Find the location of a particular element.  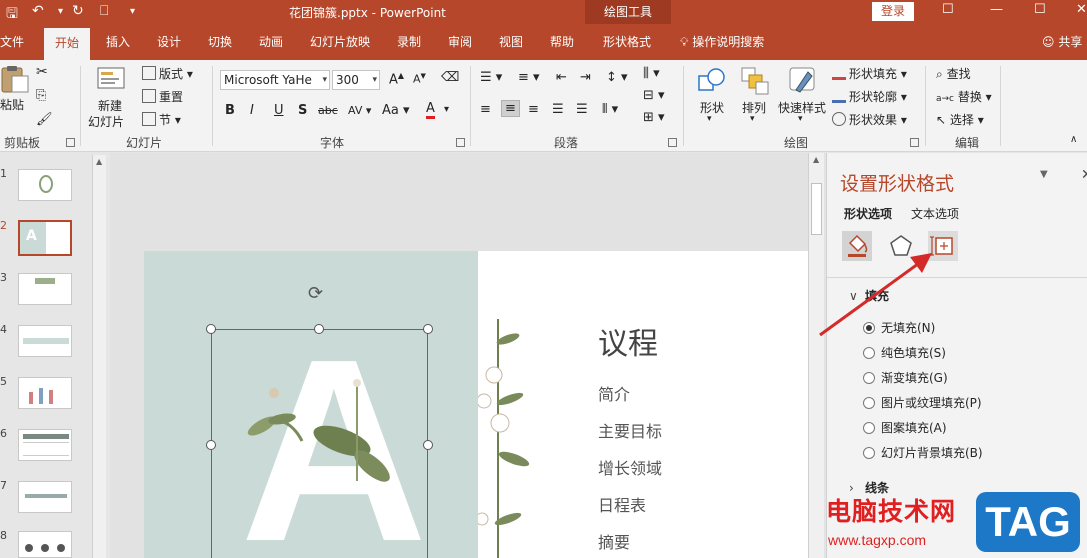

distributed-icon: ☰ is located at coordinates (582, 109).